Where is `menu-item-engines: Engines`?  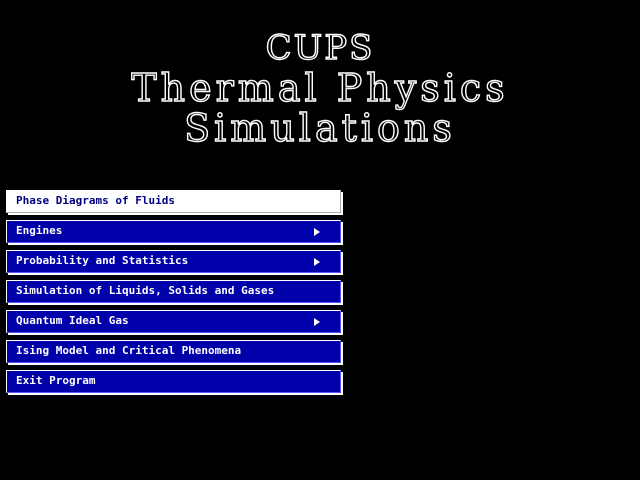 menu-item-engines: Engines is located at coordinates (173, 231).